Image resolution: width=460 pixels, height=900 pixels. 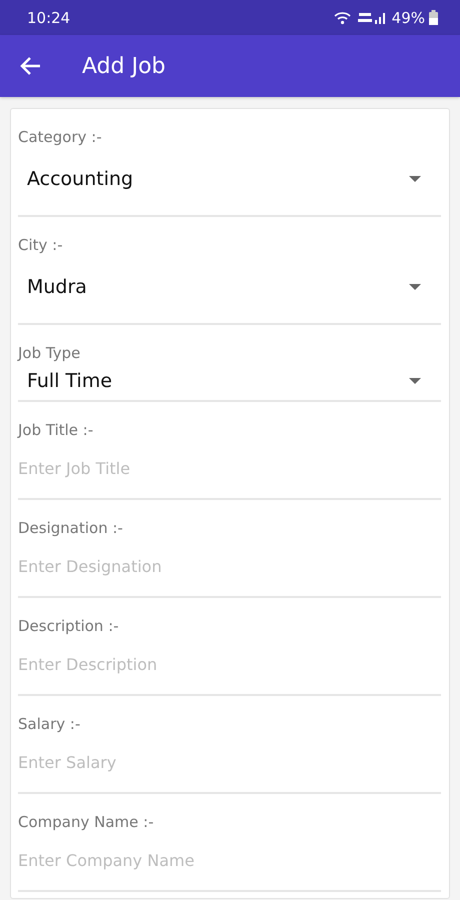 I want to click on status-time: 10:24, so click(x=48, y=17).